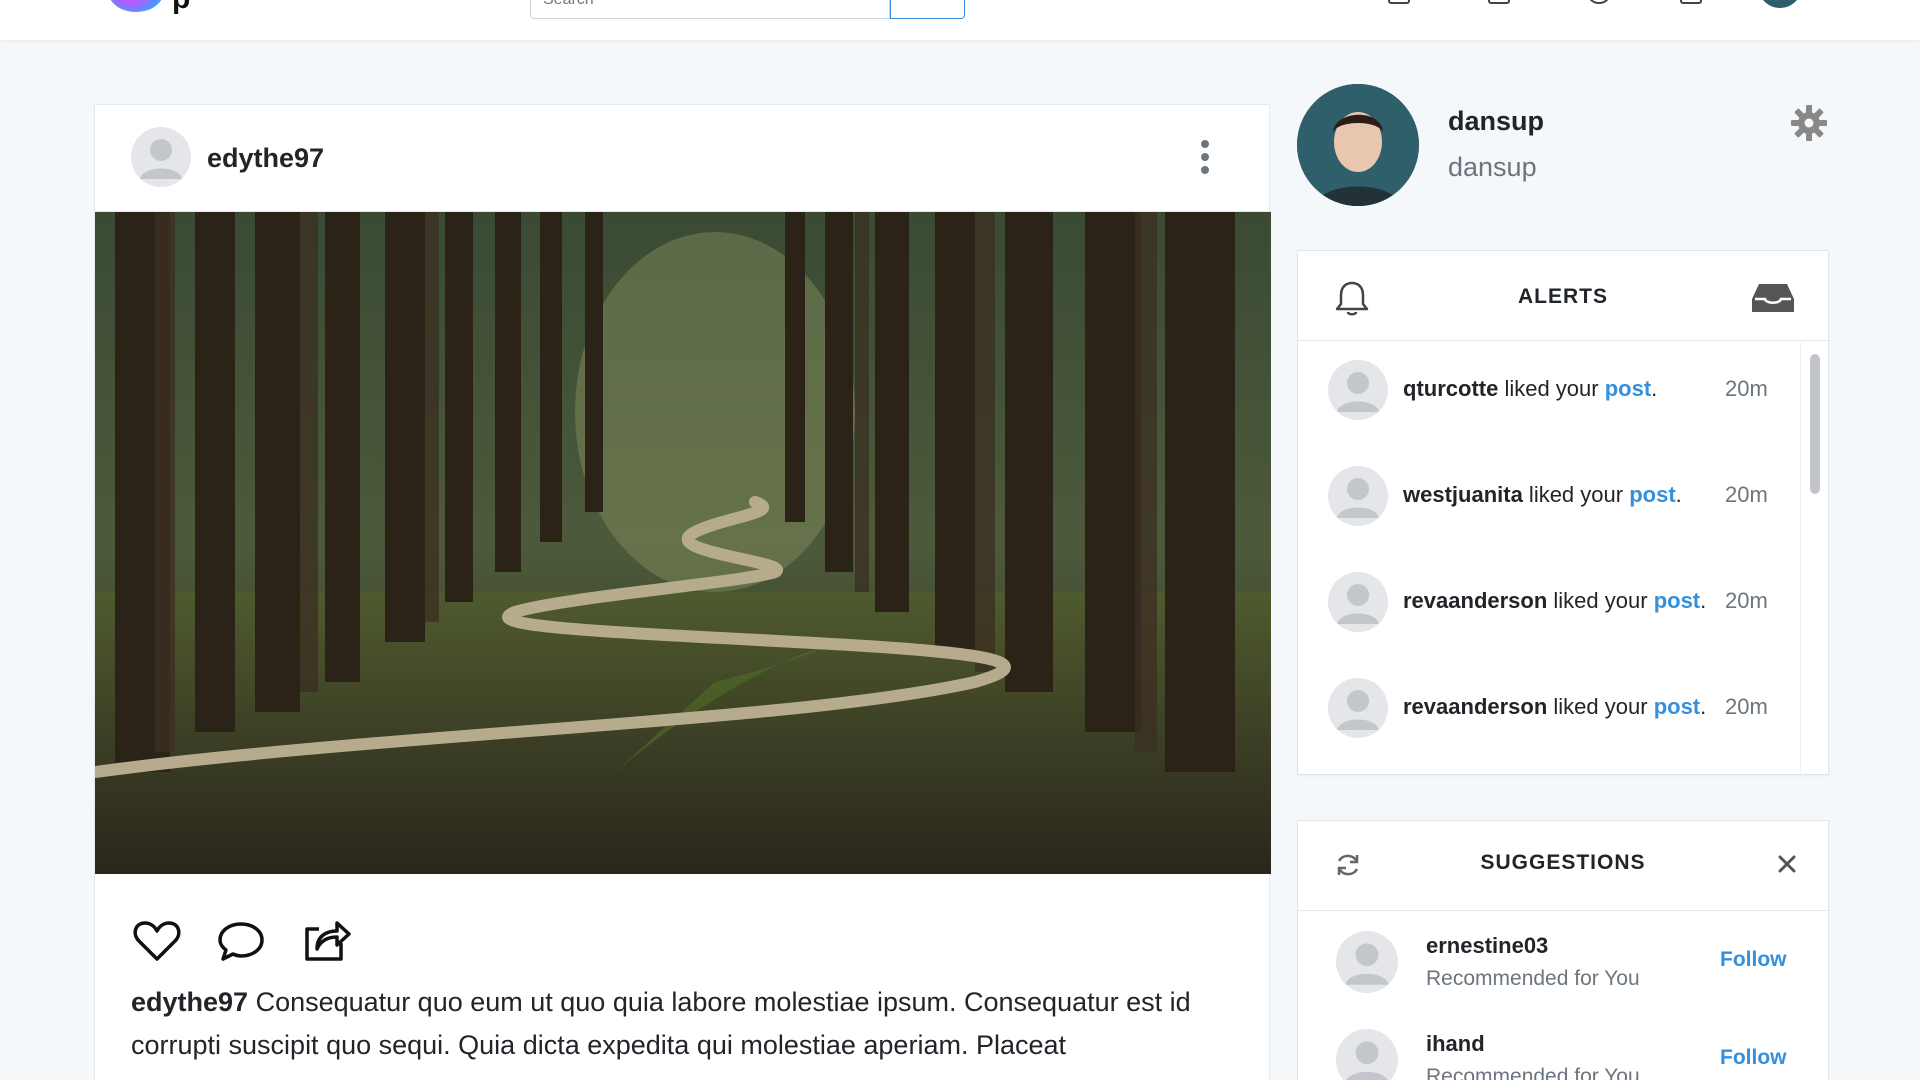 The image size is (1920, 1080). What do you see at coordinates (1780, 4) in the screenshot?
I see `nav-avatar` at bounding box center [1780, 4].